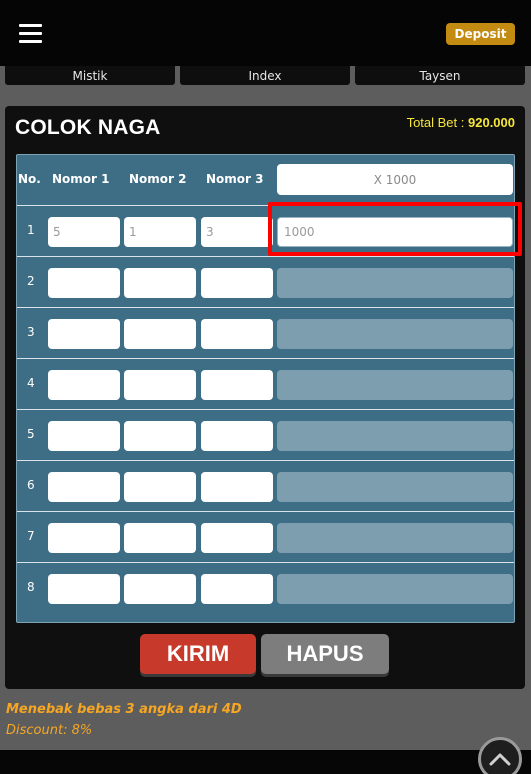 This screenshot has width=531, height=774. Describe the element at coordinates (480, 34) in the screenshot. I see `deposit-button: Deposit` at that location.